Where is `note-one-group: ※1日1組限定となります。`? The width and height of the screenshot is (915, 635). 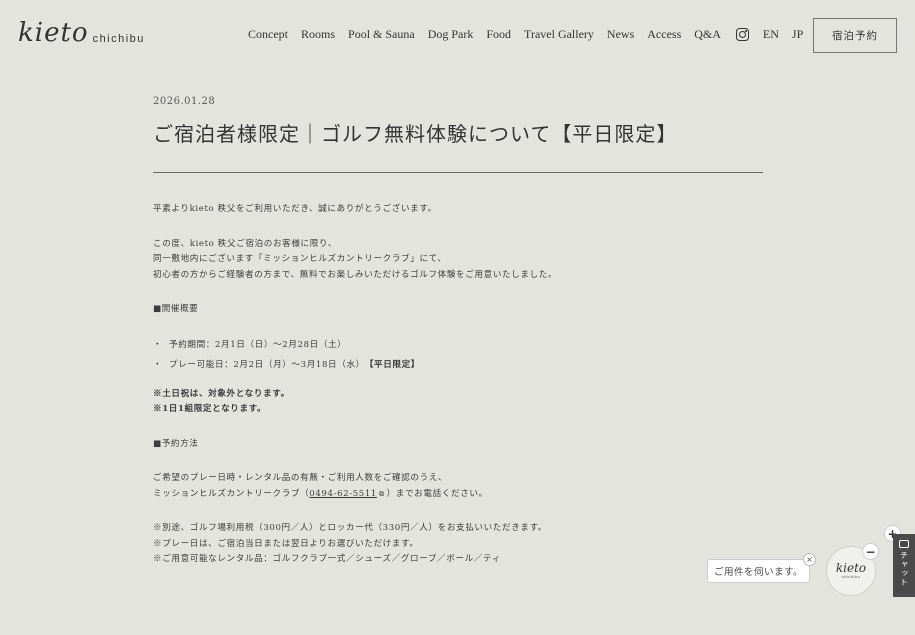 note-one-group: ※1日1組限定となります。 is located at coordinates (210, 409).